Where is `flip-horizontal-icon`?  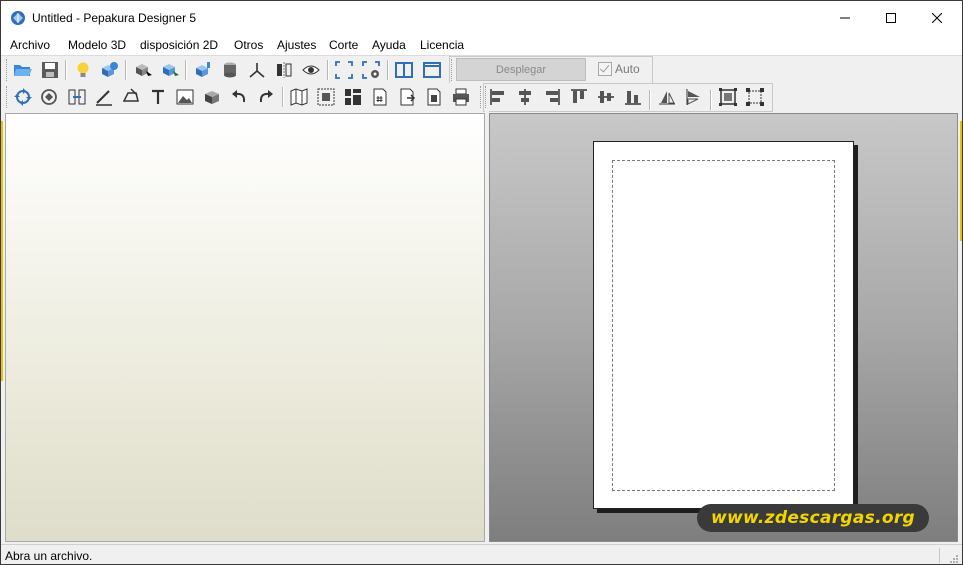 flip-horizontal-icon is located at coordinates (667, 97).